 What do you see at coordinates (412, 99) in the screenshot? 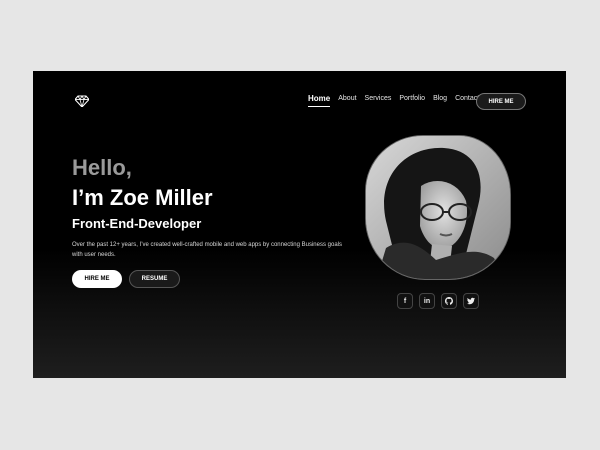
I see `nav-portfolio: Portfolio` at bounding box center [412, 99].